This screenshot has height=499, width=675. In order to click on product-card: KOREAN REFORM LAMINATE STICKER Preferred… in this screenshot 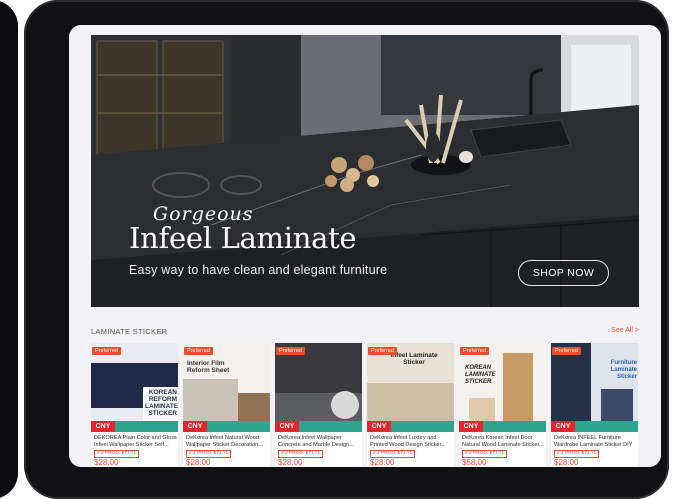, I will do `click(134, 405)`.